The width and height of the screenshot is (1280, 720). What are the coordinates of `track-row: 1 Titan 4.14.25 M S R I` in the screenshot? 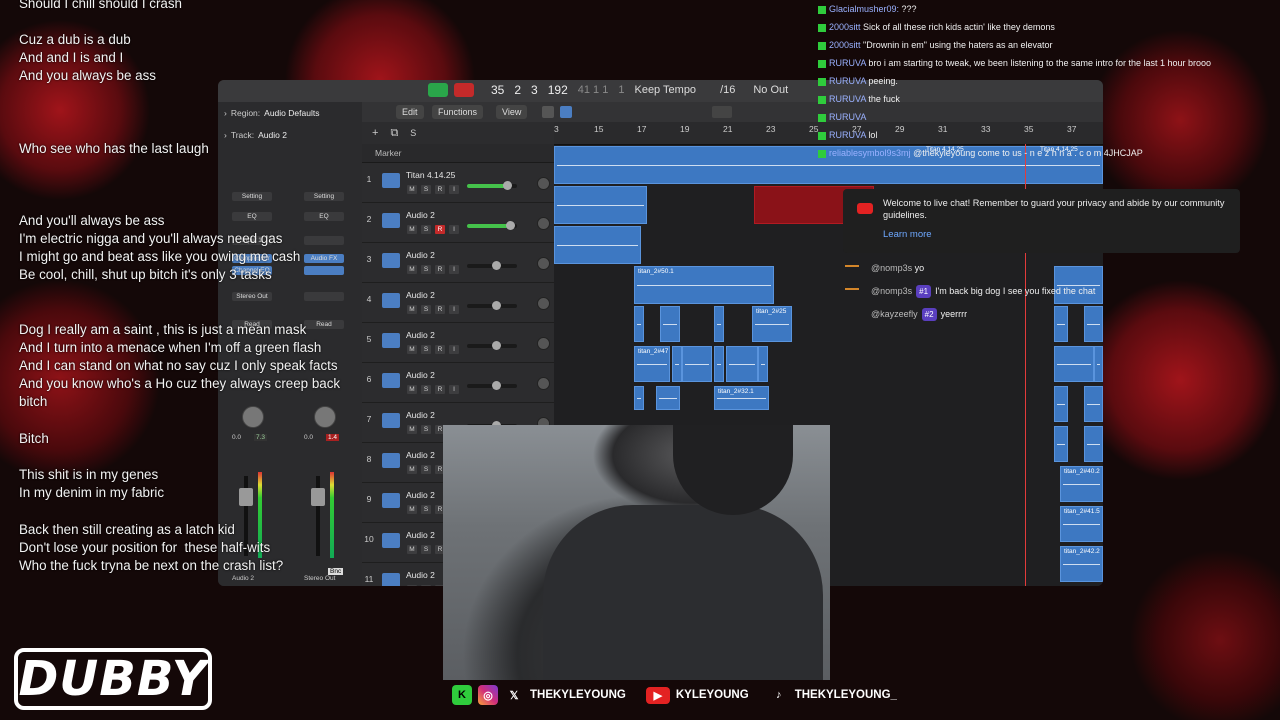 It's located at (458, 182).